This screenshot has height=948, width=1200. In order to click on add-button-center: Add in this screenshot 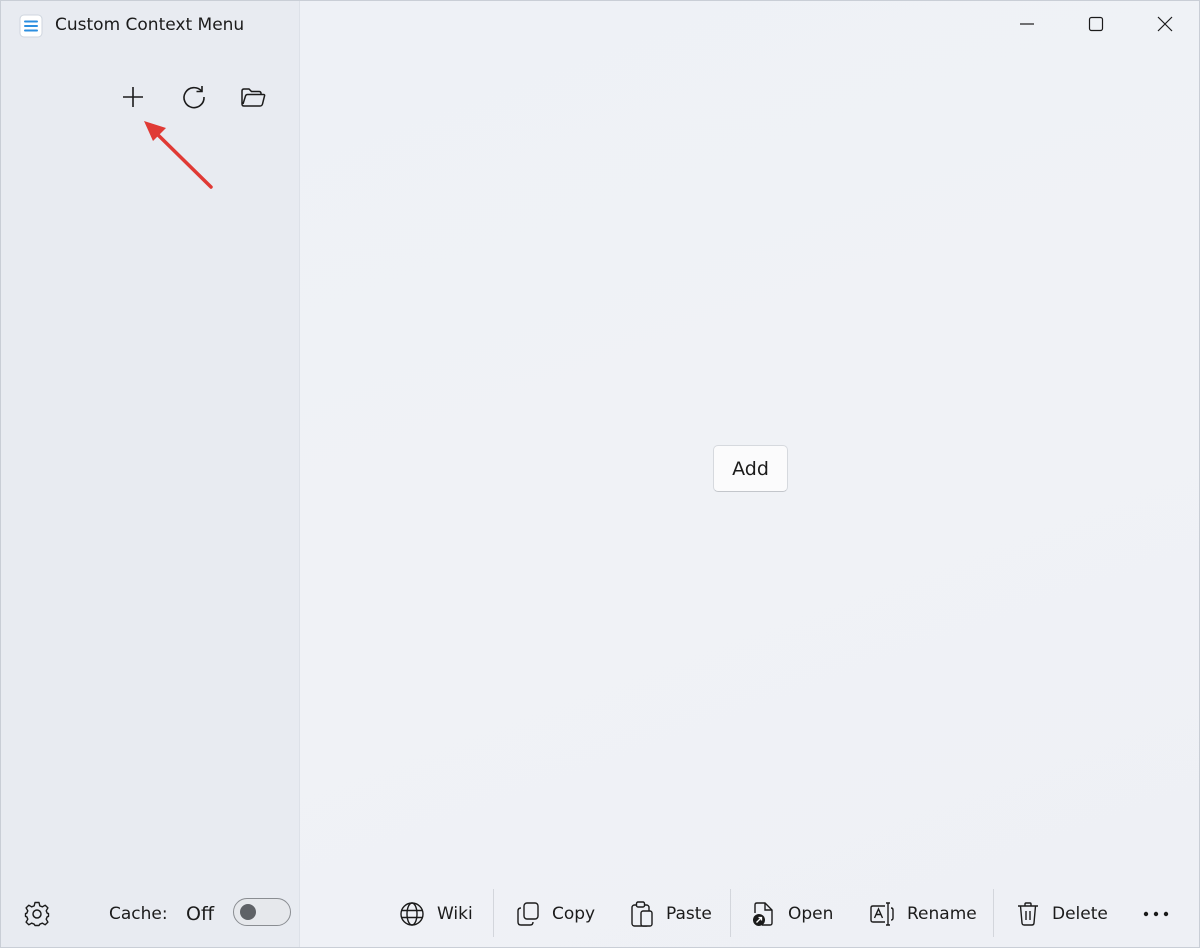, I will do `click(750, 468)`.